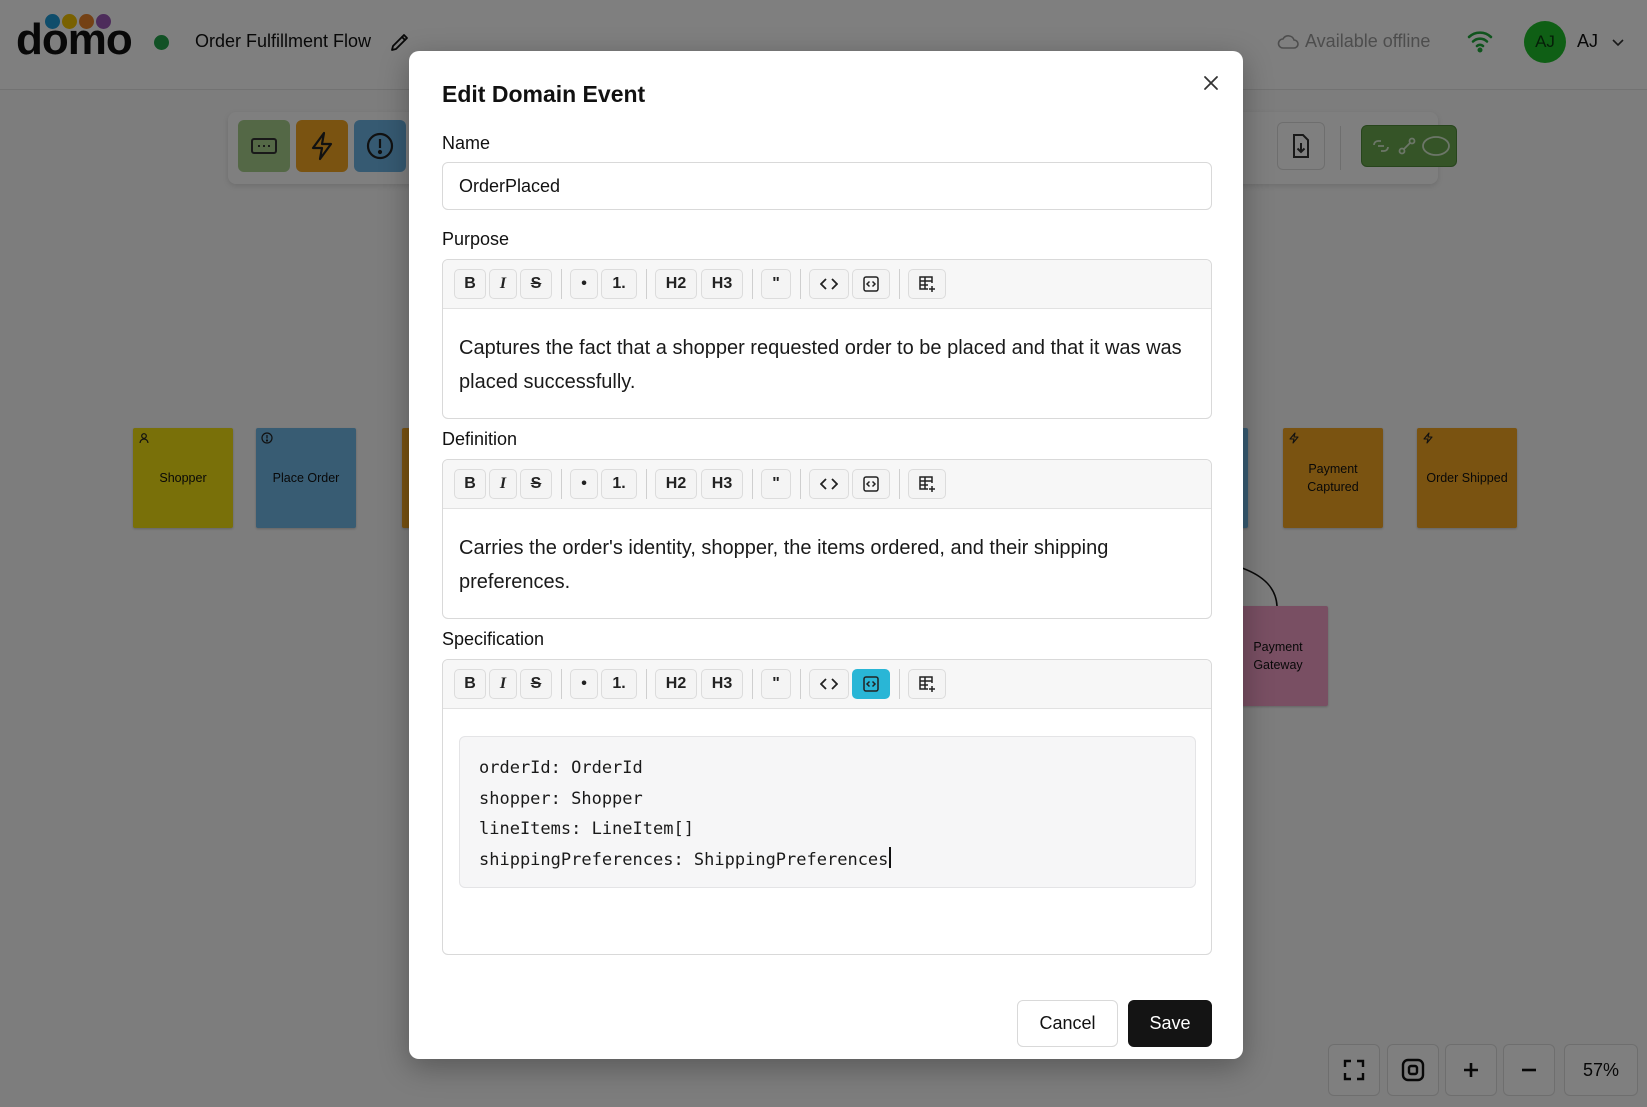  Describe the element at coordinates (476, 239) in the screenshot. I see `purpose-label: Purpose` at that location.